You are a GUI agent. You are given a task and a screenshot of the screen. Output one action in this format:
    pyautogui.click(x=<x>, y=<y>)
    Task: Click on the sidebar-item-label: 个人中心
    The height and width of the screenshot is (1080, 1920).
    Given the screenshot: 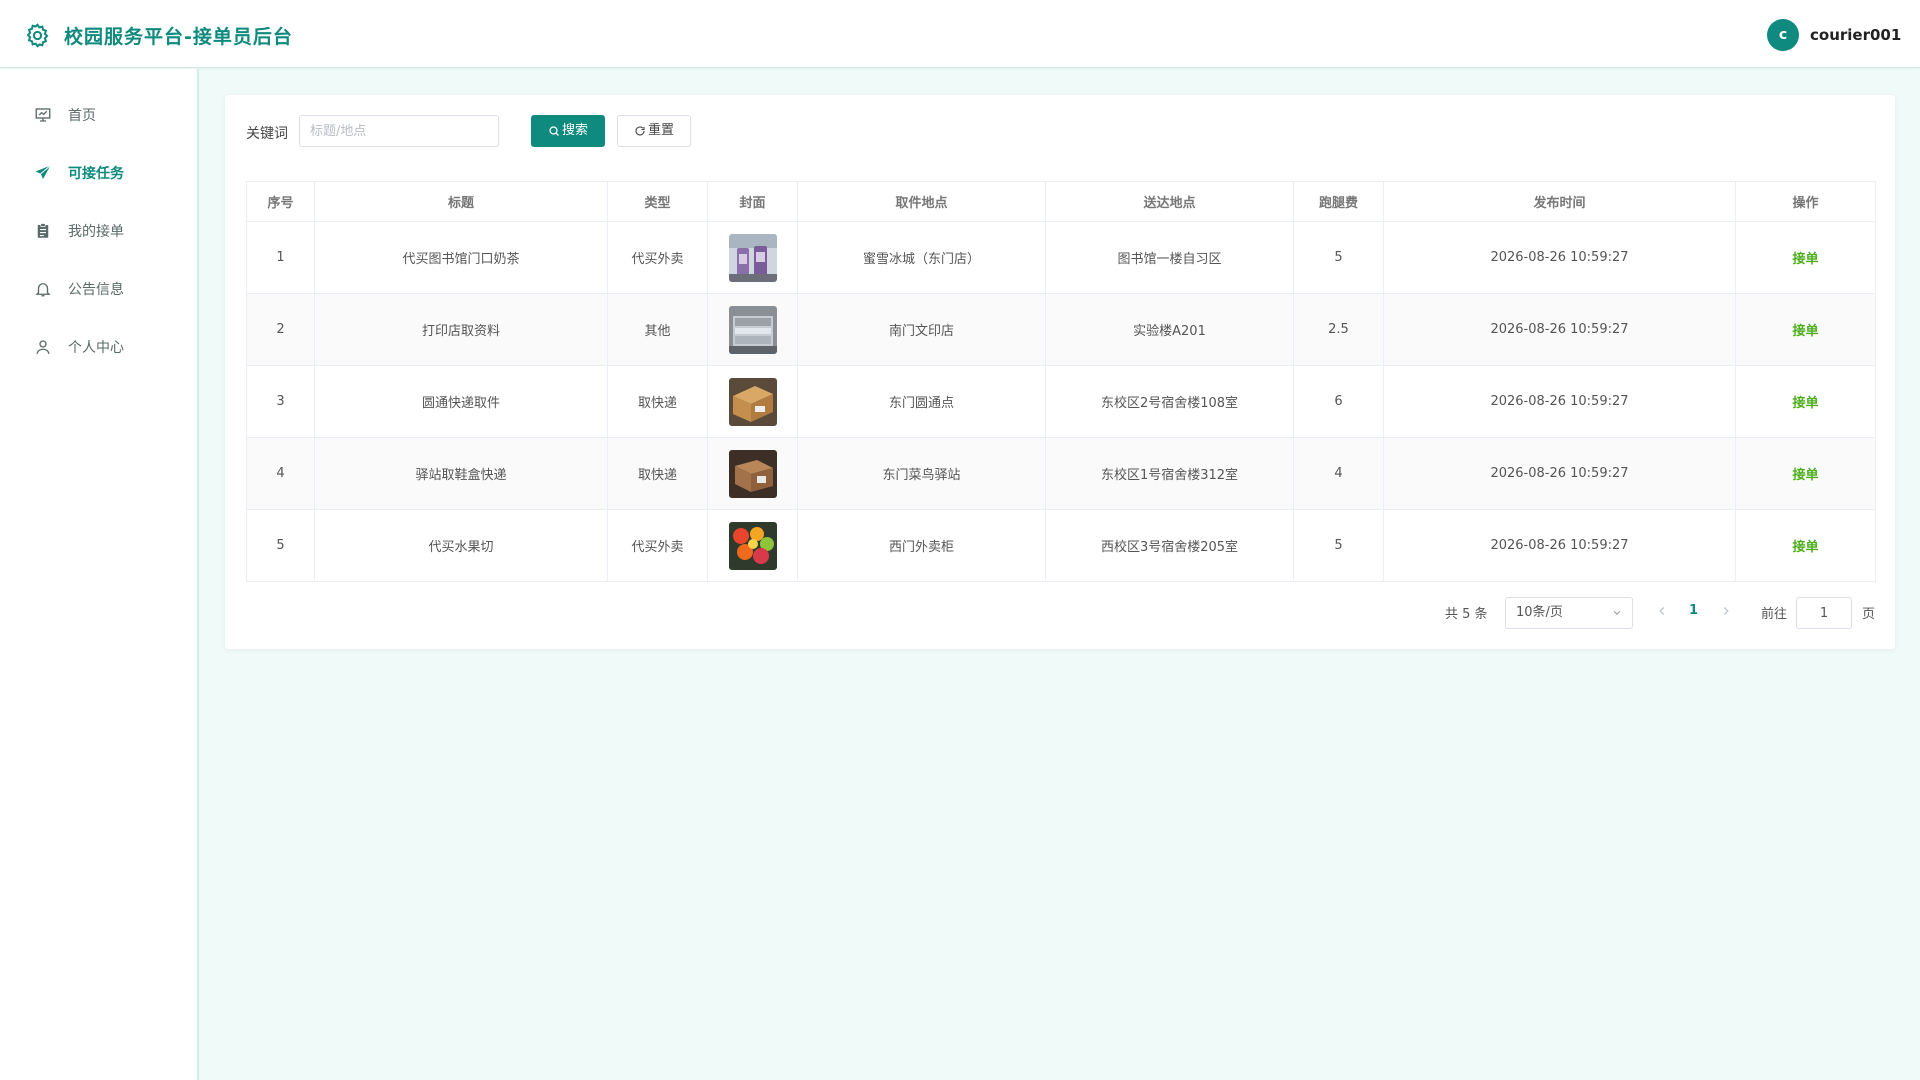 What is the action you would take?
    pyautogui.click(x=96, y=348)
    